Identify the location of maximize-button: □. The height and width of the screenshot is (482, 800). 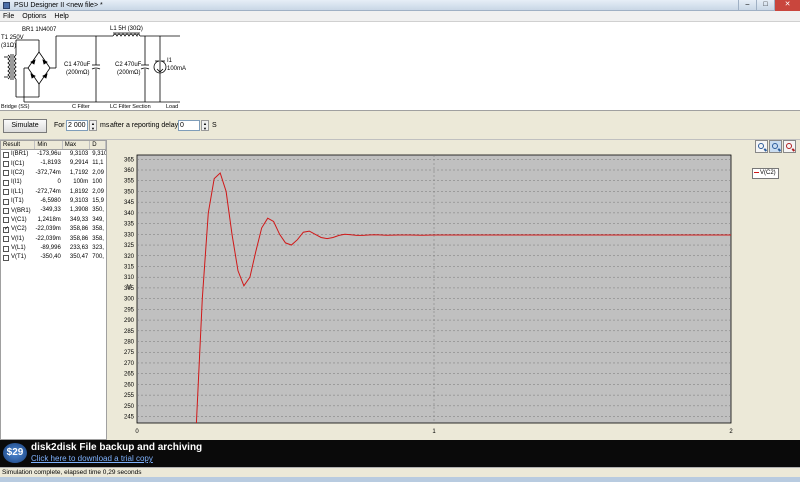
(765, 5).